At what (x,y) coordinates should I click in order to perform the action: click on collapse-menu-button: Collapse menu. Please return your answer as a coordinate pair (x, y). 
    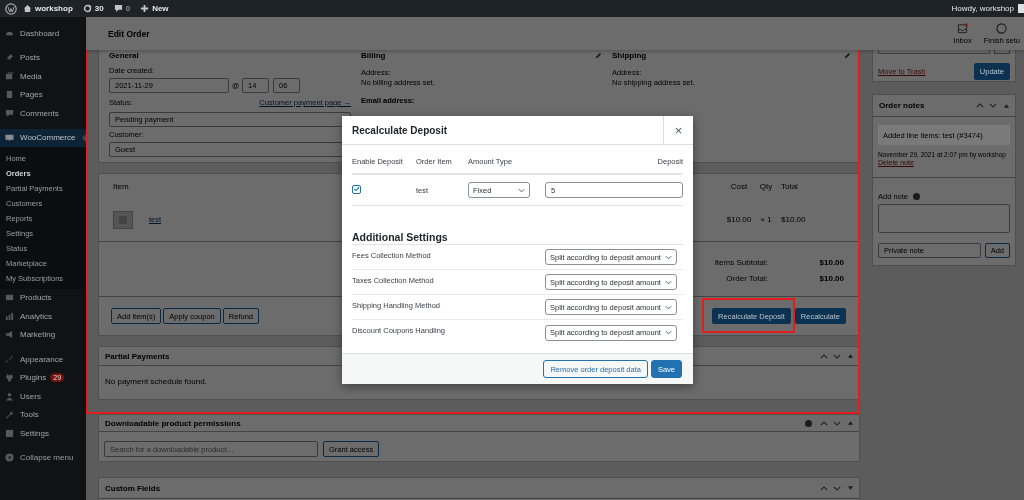
    Looking at the image, I should click on (43, 457).